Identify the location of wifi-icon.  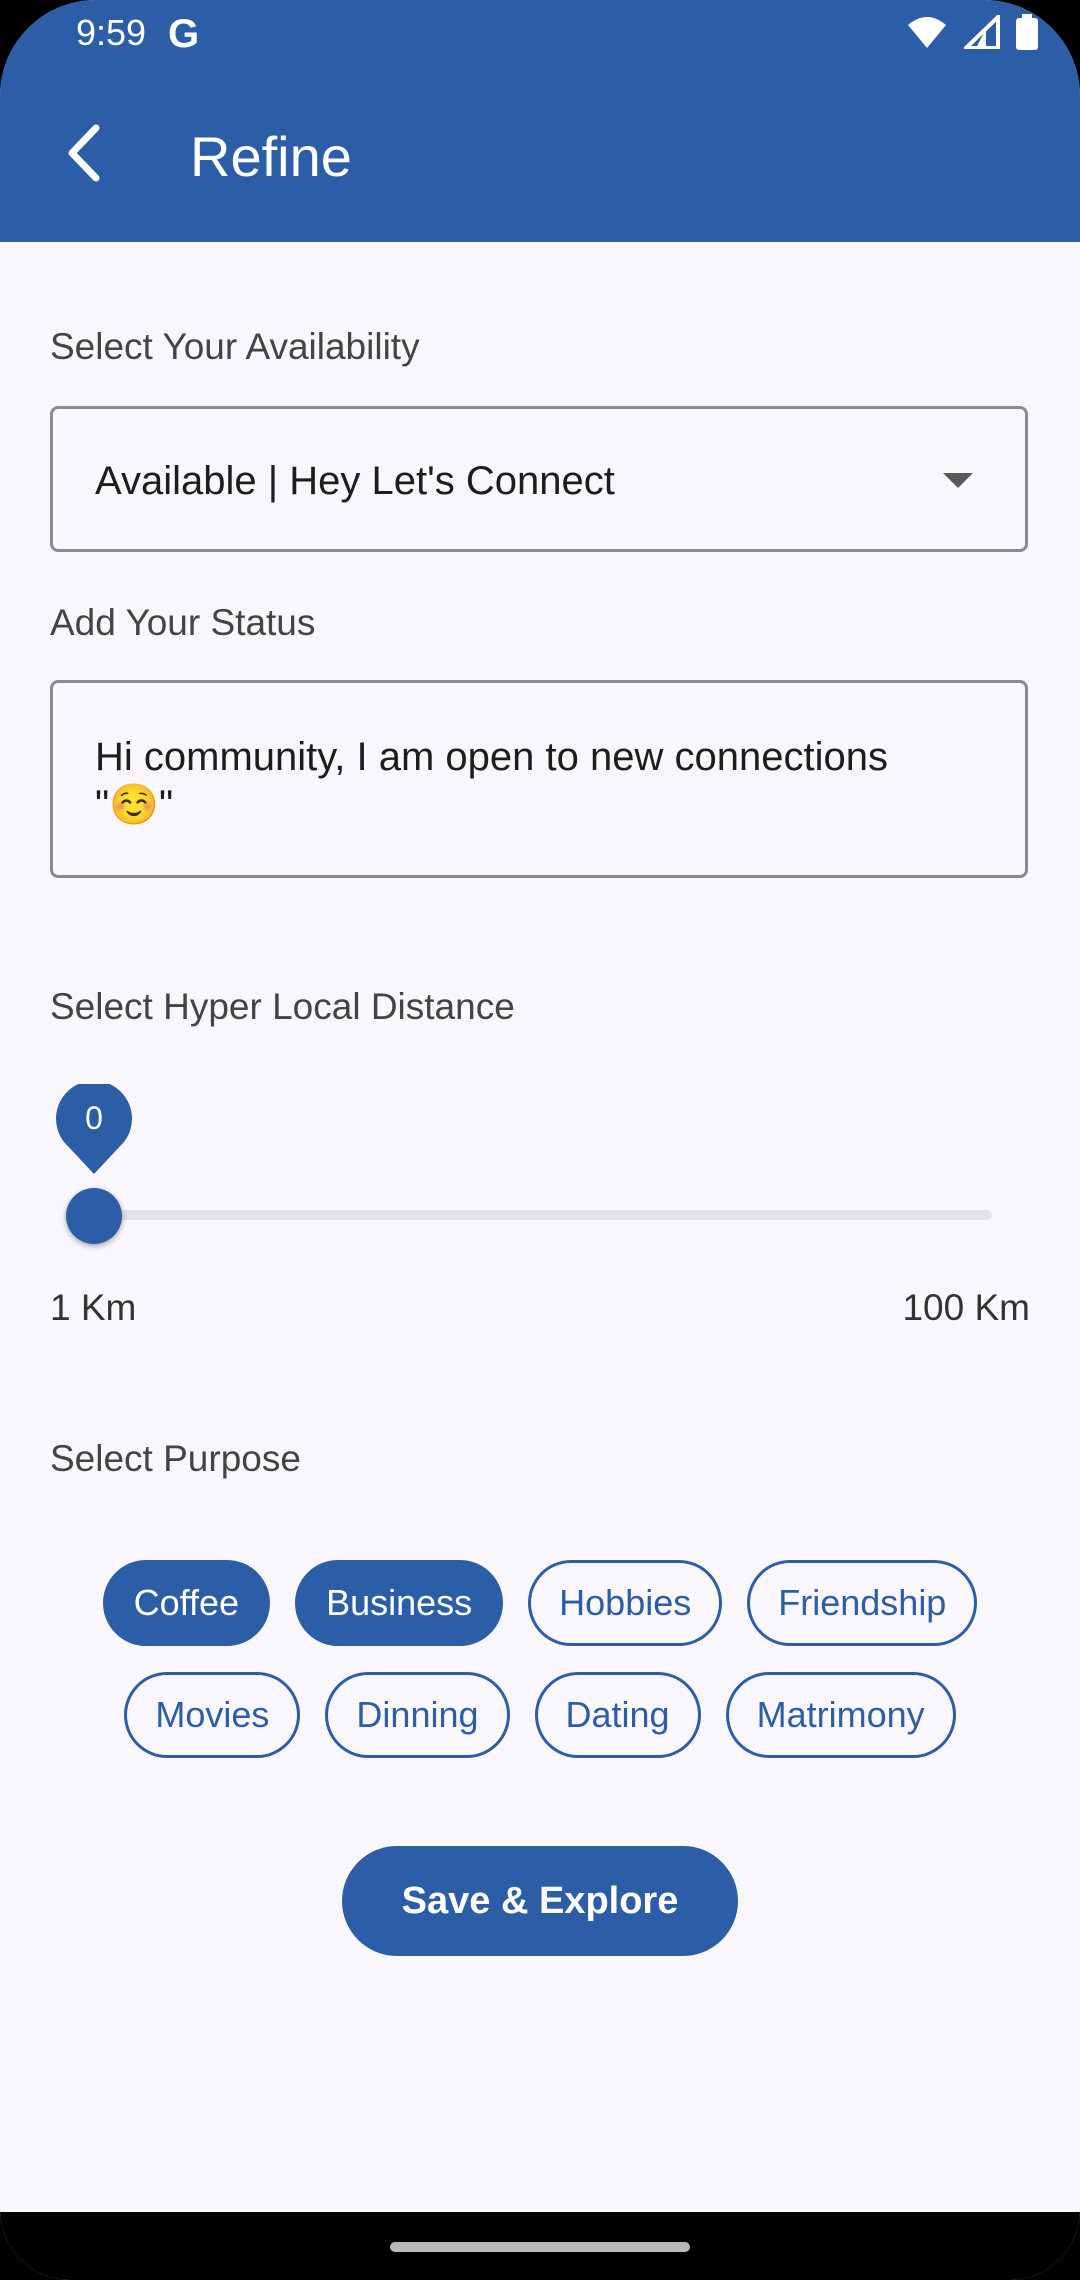
(927, 32).